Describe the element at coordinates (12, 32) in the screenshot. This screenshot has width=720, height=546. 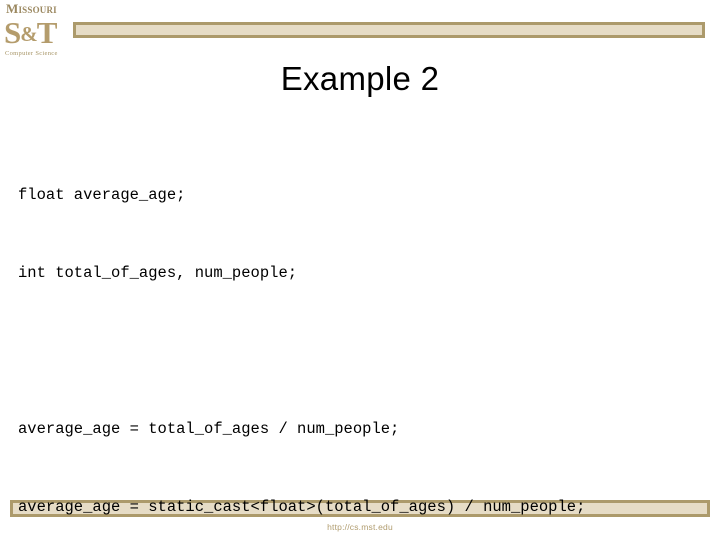
I see `logo-letter-s: S` at that location.